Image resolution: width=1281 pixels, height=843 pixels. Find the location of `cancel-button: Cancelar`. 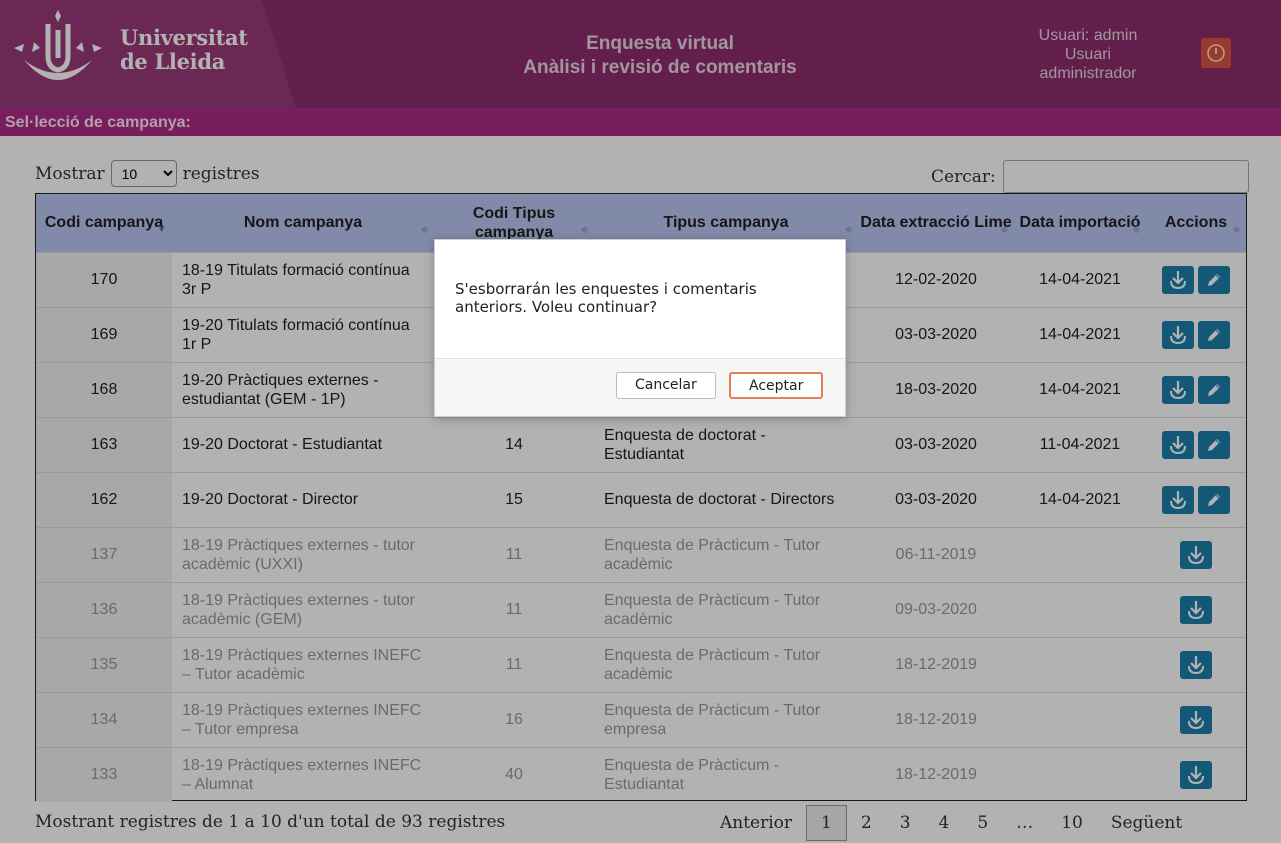

cancel-button: Cancelar is located at coordinates (666, 385).